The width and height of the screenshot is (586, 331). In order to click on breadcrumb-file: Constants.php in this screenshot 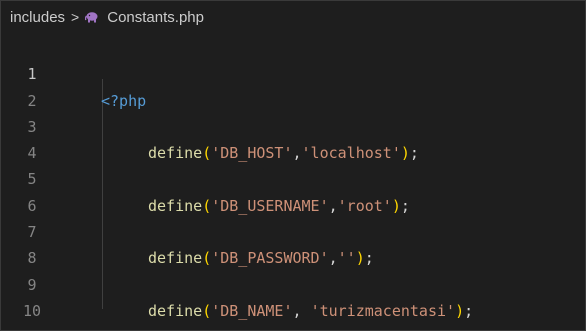, I will do `click(155, 17)`.